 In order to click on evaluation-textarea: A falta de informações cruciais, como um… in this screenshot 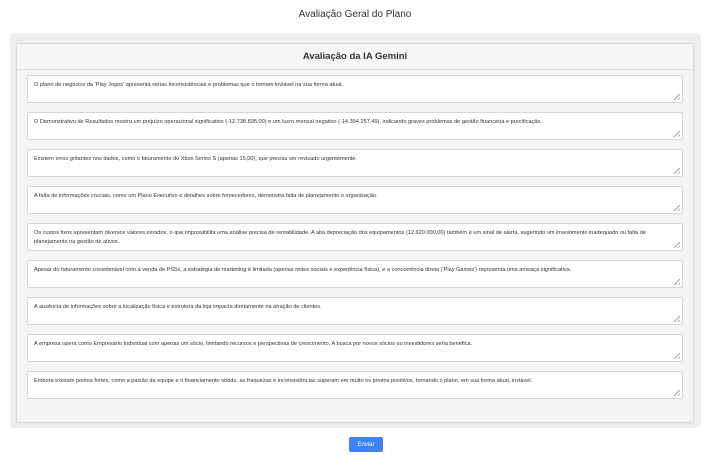, I will do `click(355, 200)`.